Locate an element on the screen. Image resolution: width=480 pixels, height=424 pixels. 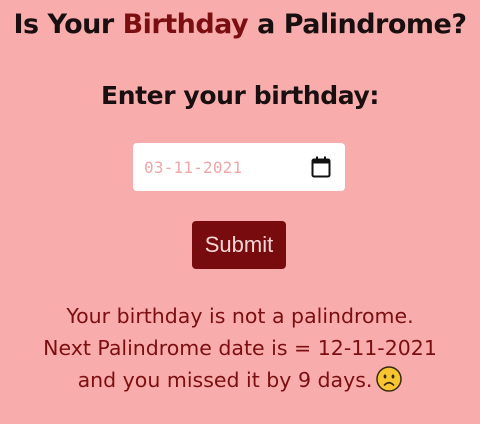
page-title: Is Your Birthday a Palindrome? is located at coordinates (240, 25).